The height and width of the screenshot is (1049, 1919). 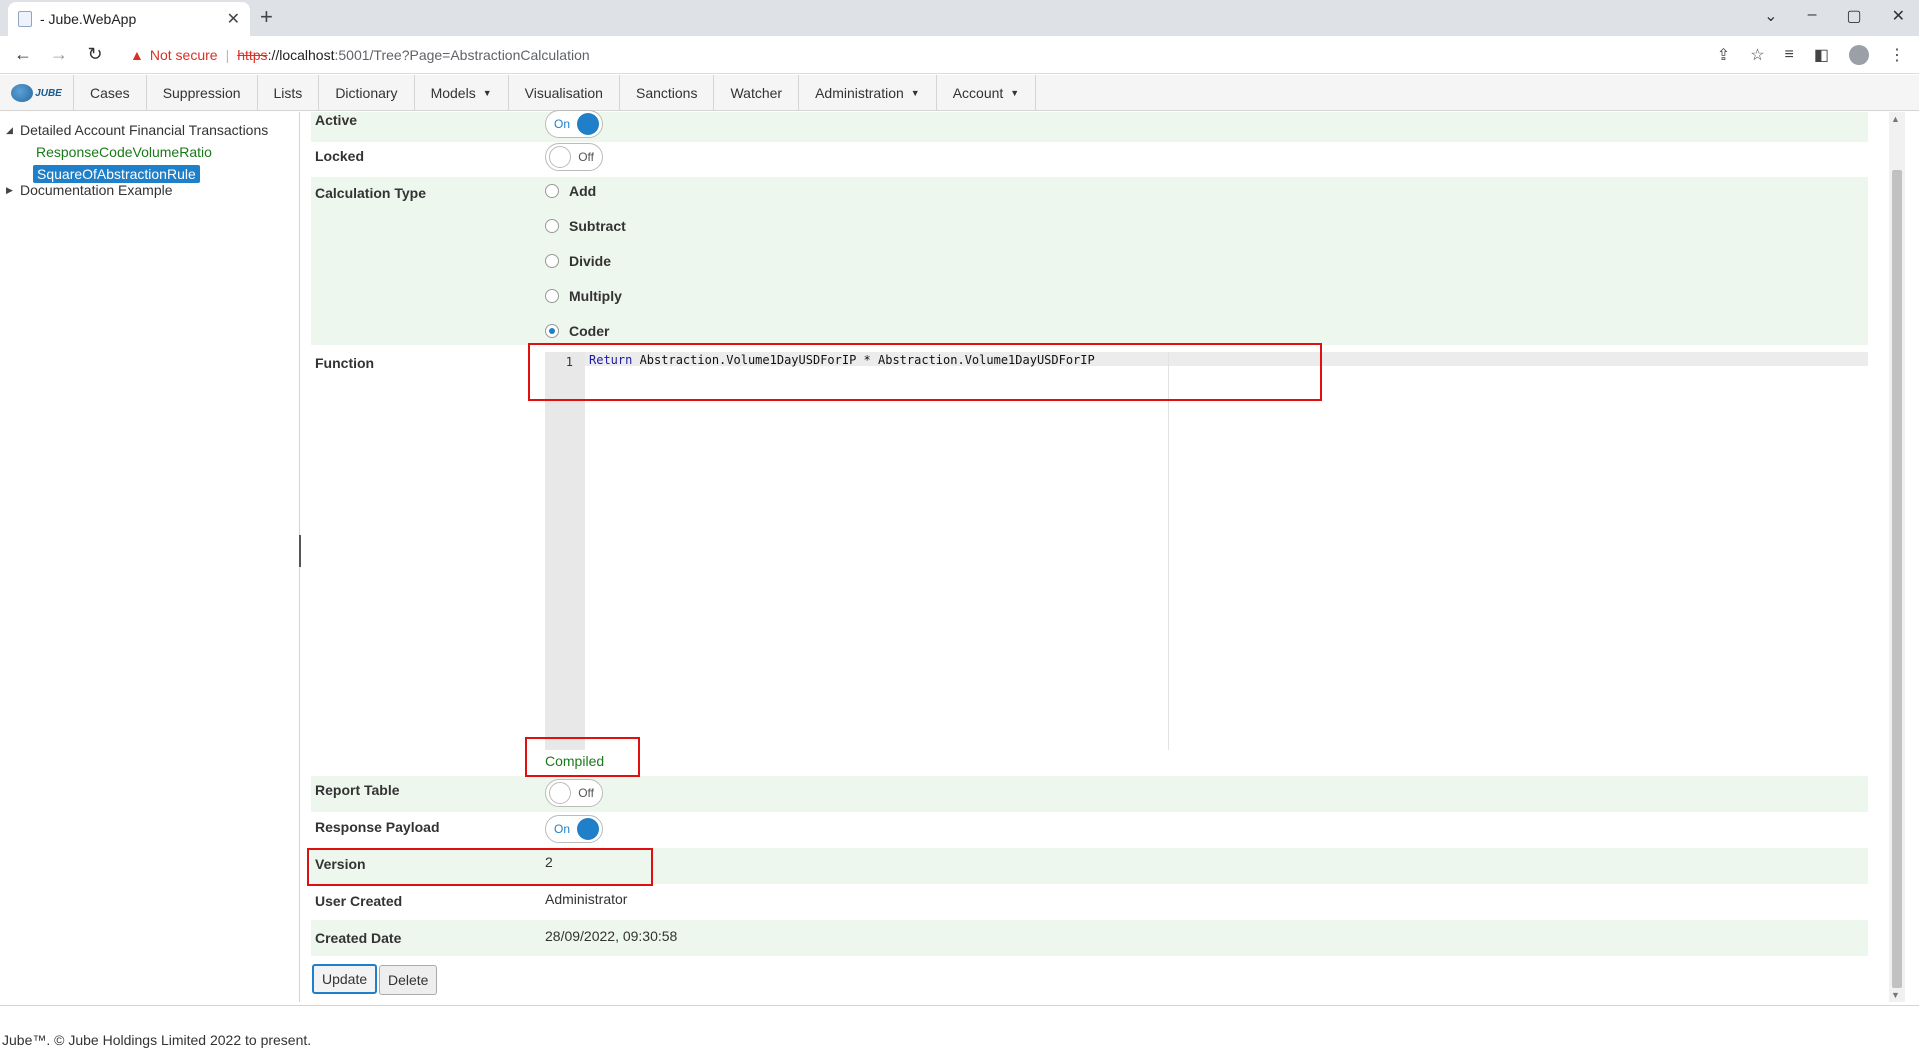 What do you see at coordinates (1089, 866) in the screenshot?
I see `row-version: Version 2` at bounding box center [1089, 866].